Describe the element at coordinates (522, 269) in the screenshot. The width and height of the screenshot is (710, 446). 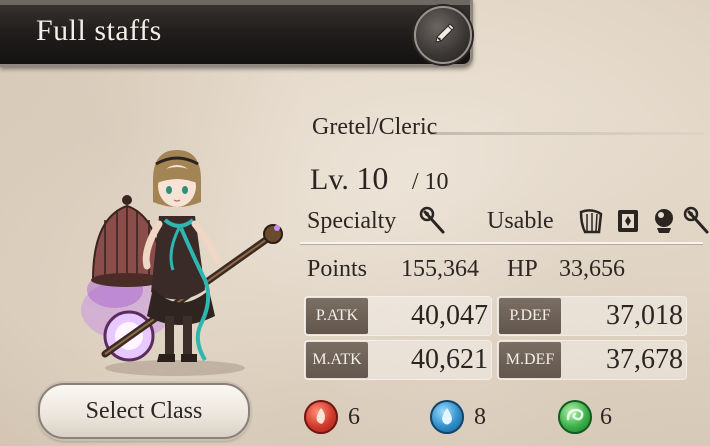
I see `hp-label: HP` at that location.